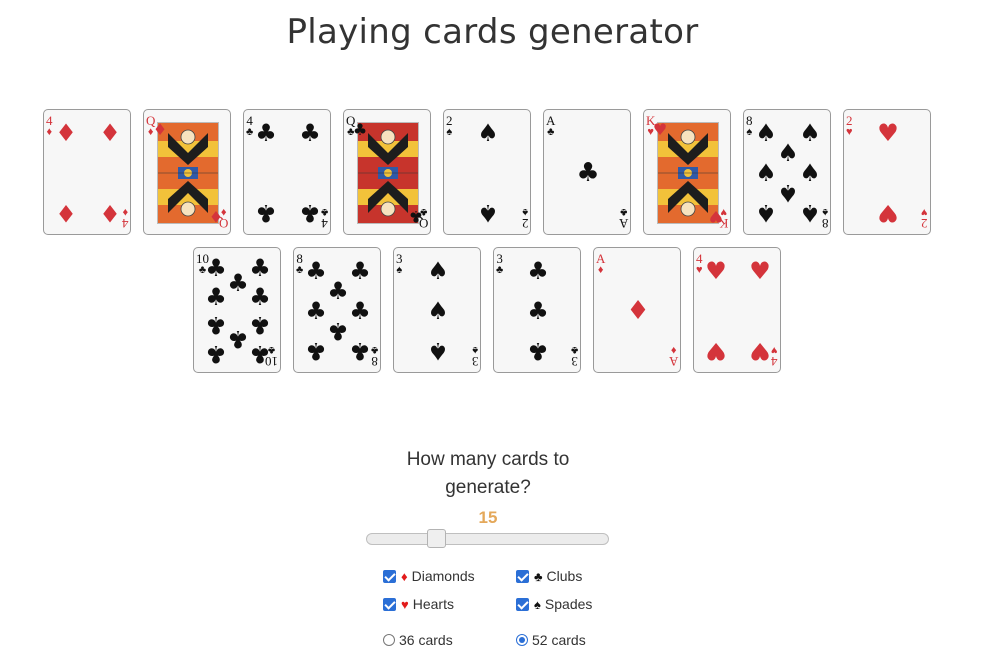  I want to click on playing-card: A ♣ A ♣ ♣, so click(587, 172).